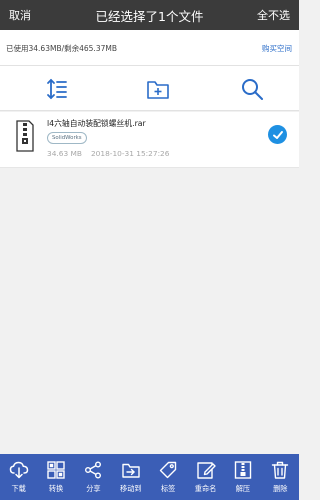  What do you see at coordinates (280, 488) in the screenshot?
I see `delete-label: 删除` at bounding box center [280, 488].